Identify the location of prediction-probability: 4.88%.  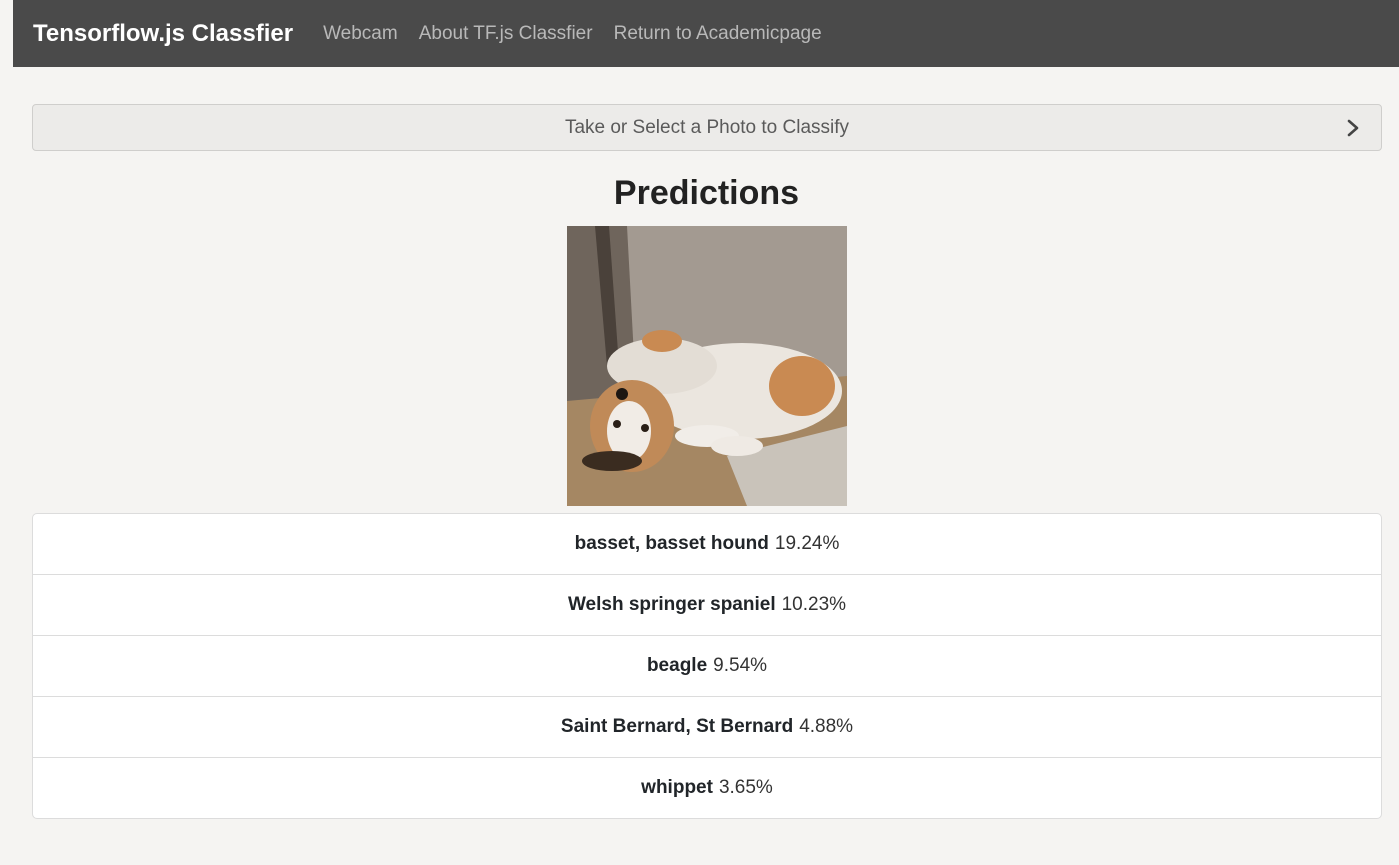
(826, 726).